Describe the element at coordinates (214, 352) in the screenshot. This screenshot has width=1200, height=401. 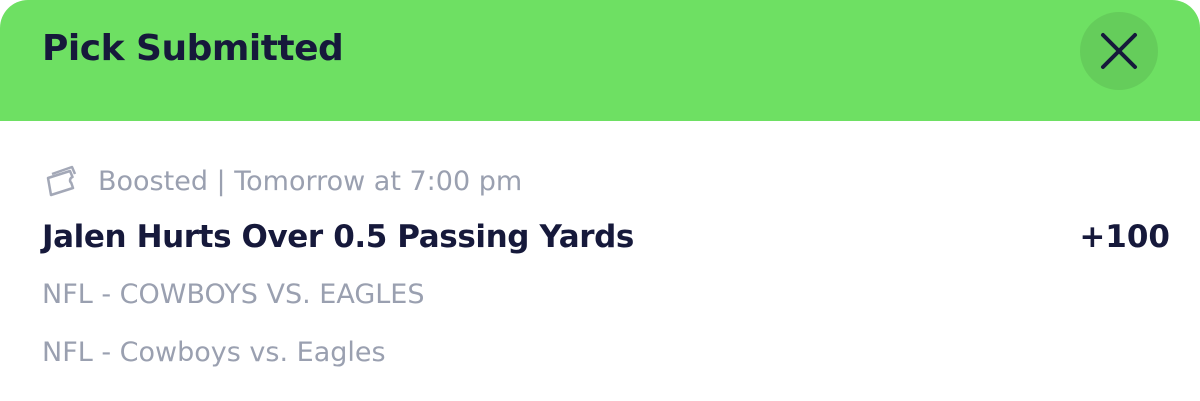
I see `event-name: NFL - Cowboys vs. Eagles` at that location.